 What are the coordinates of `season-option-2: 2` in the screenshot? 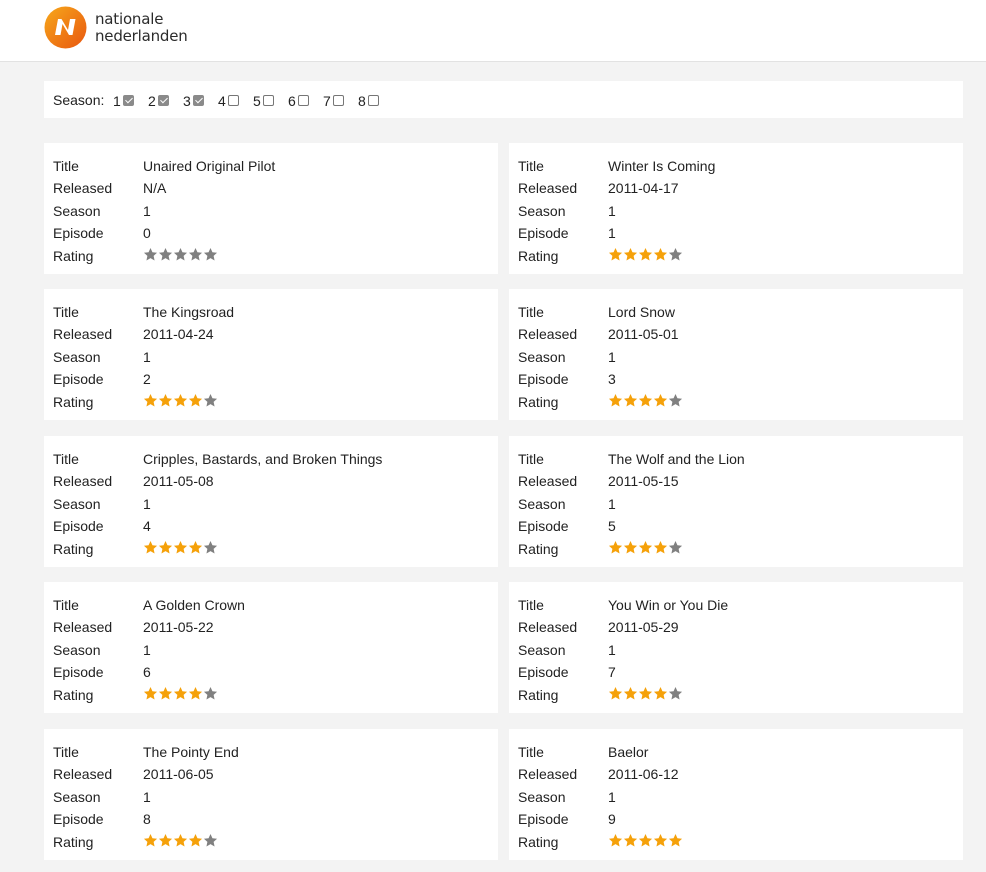 It's located at (158, 101).